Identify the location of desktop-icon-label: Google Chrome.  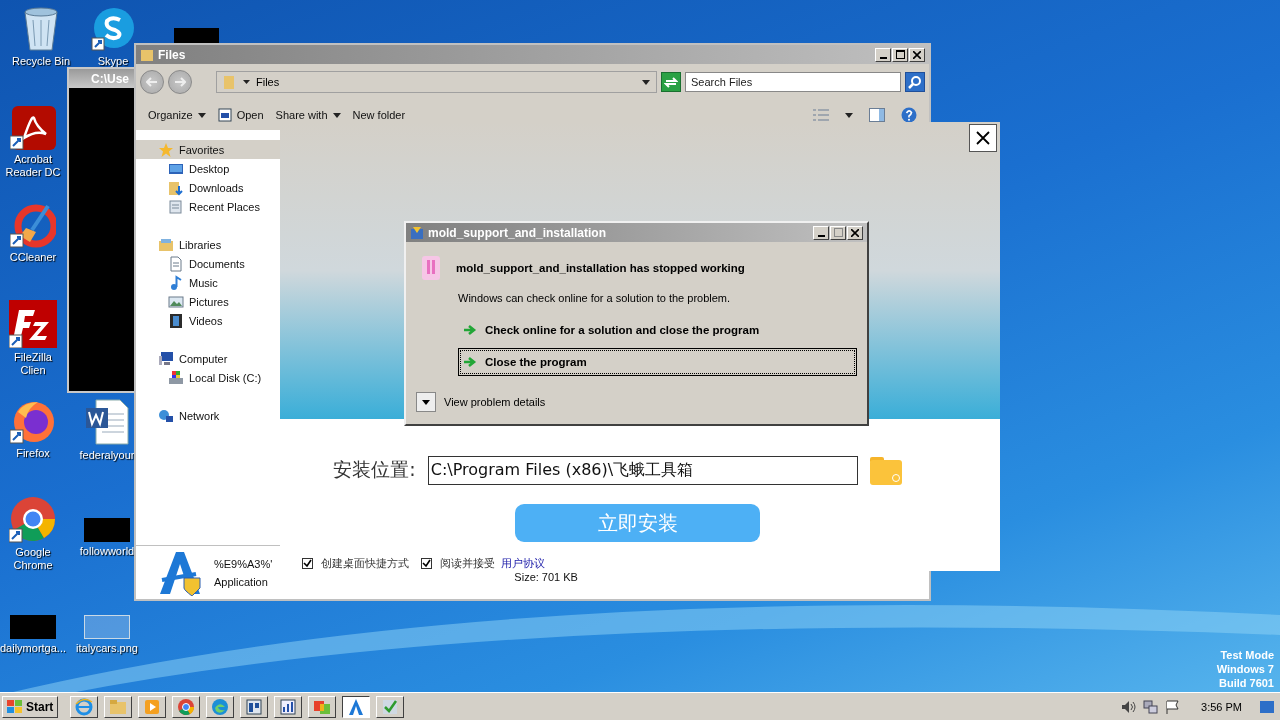
(33, 559).